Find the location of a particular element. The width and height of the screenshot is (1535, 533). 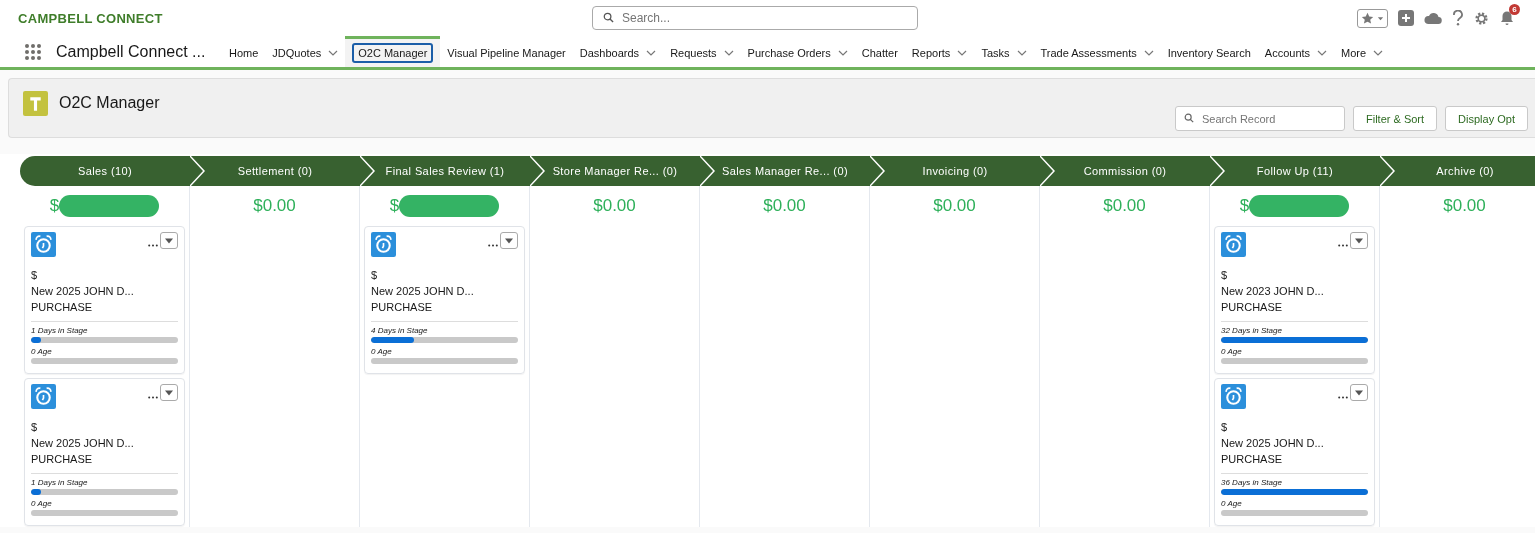

nav-tab: Home is located at coordinates (244, 51).